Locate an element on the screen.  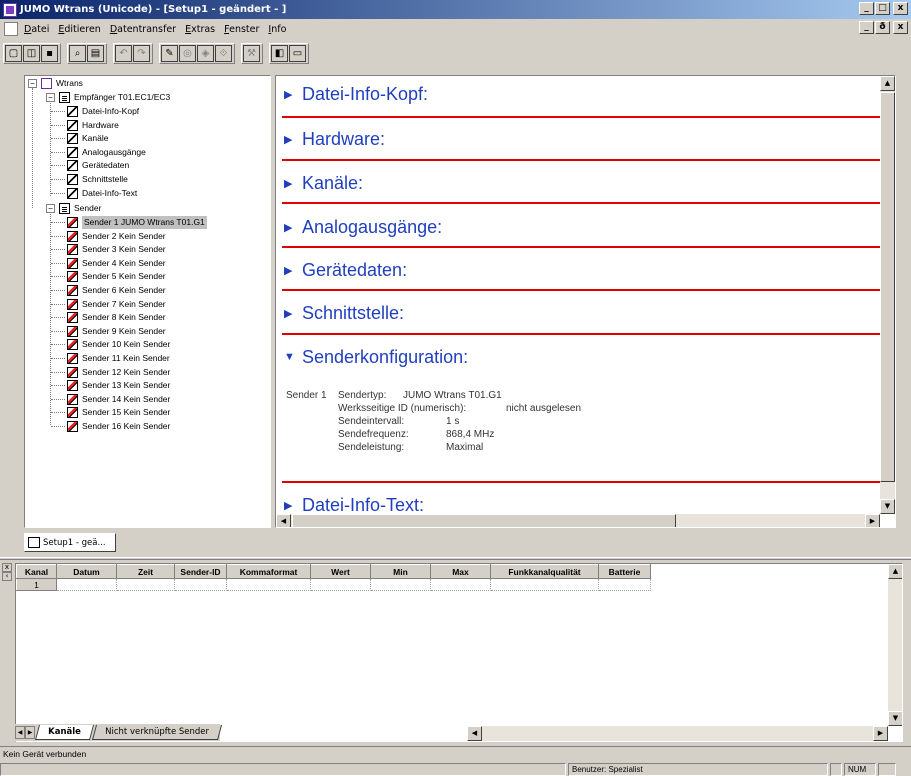
tree-node-sender-item: Sender 8 Kein Sender is located at coordinates (116, 317).